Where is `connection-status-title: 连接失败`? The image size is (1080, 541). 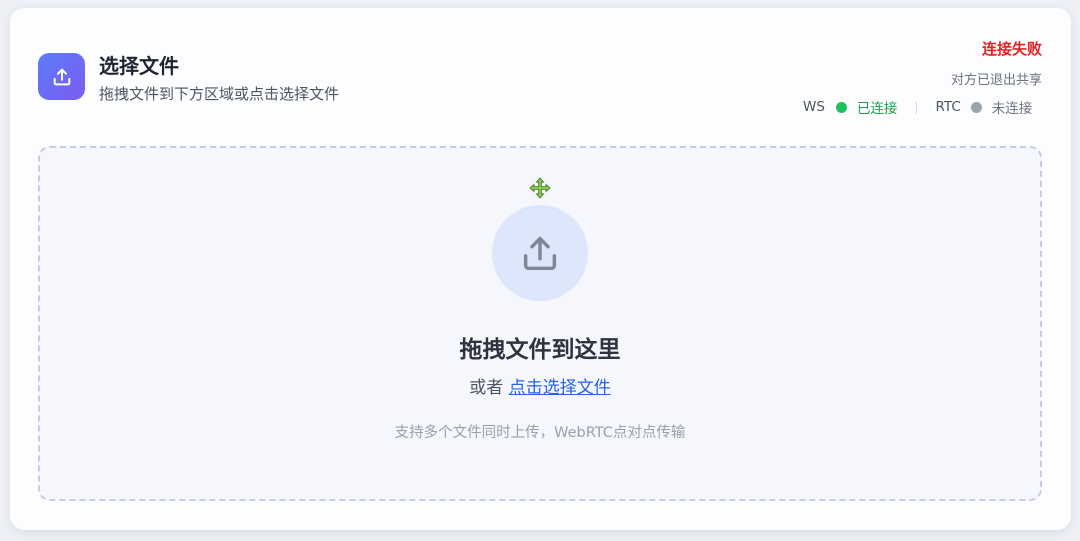
connection-status-title: 连接失败 is located at coordinates (1011, 49).